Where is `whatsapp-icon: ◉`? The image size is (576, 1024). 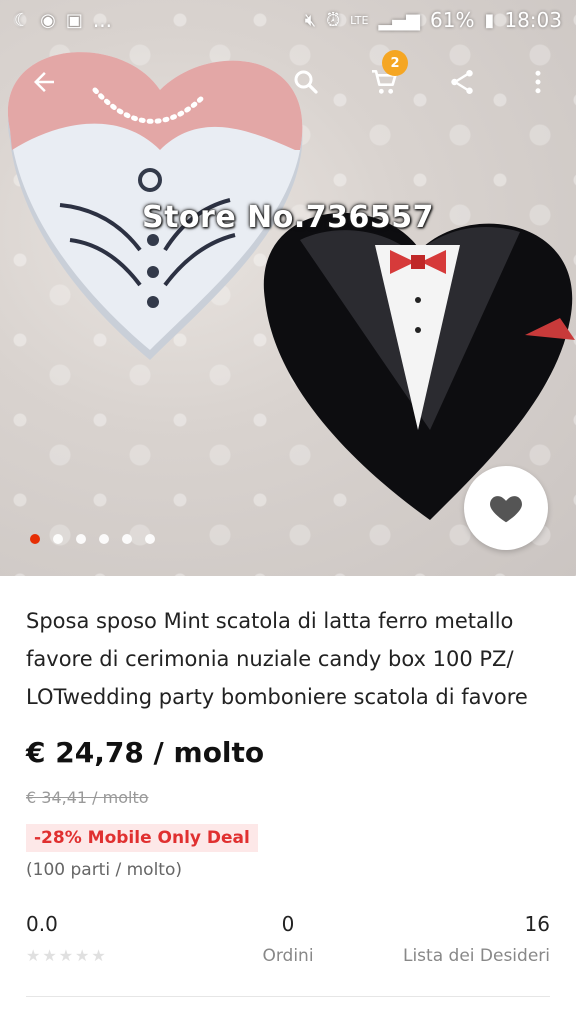
whatsapp-icon: ◉ is located at coordinates (48, 20).